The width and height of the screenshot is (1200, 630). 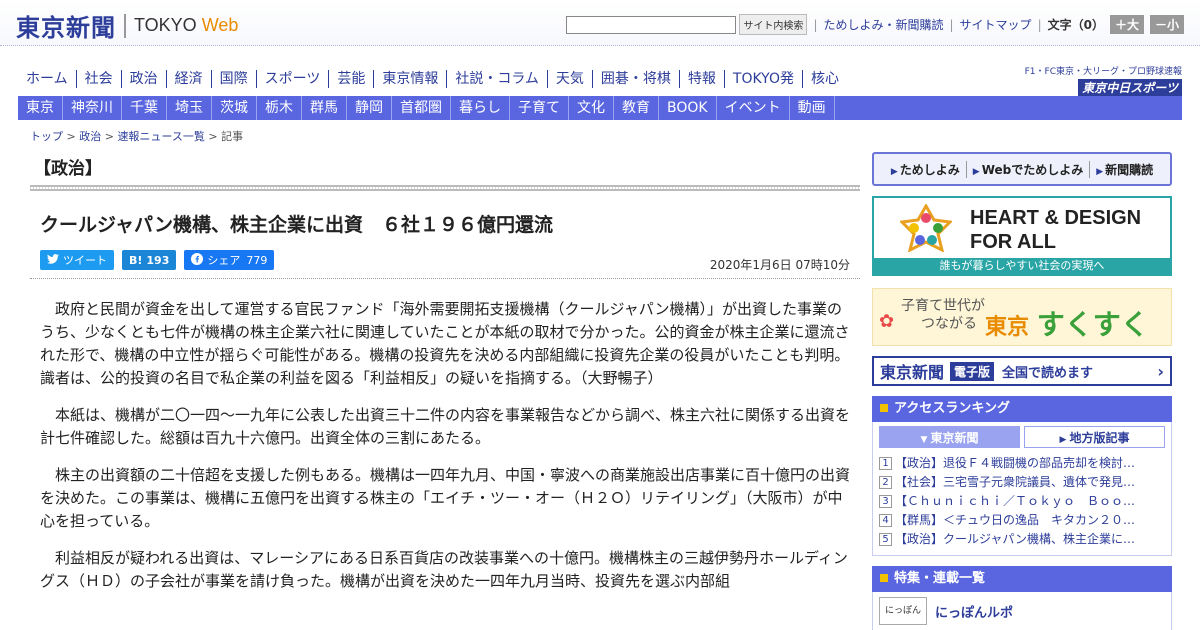 I want to click on nav-core: 核心, so click(x=824, y=79).